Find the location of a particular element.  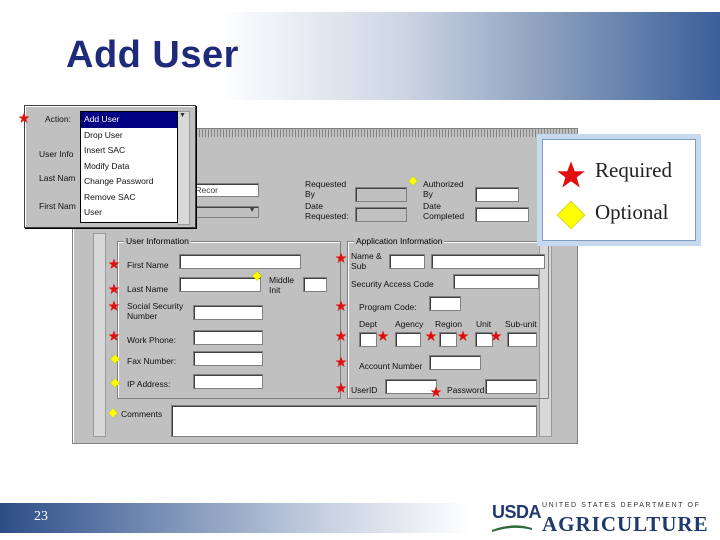

menu-item-modify-data: Modify Data is located at coordinates (129, 167).